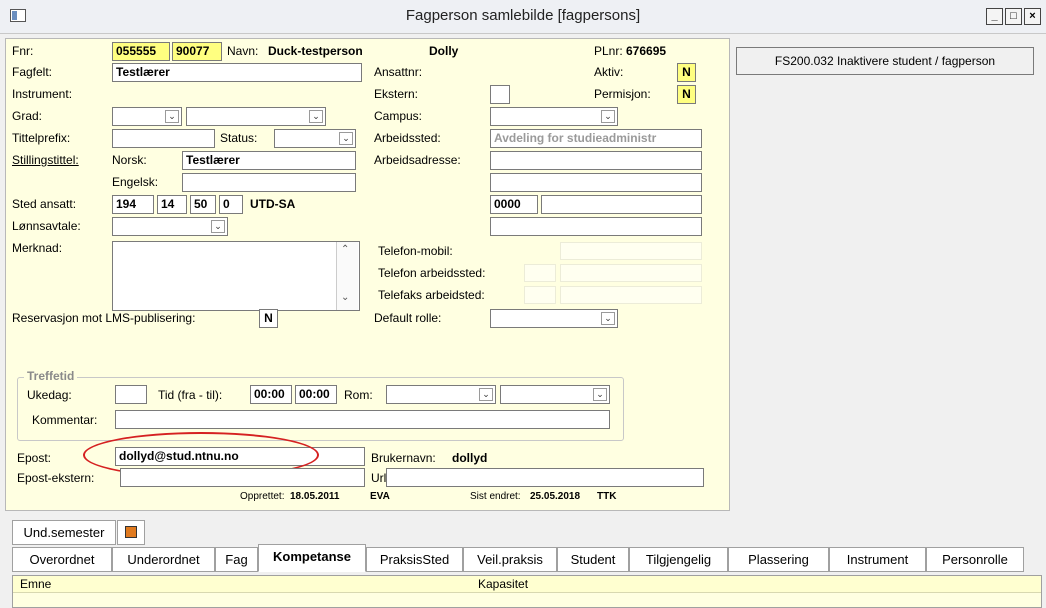  What do you see at coordinates (417, 160) in the screenshot?
I see `arbeidsadresse-label: Arbeidsadresse:` at bounding box center [417, 160].